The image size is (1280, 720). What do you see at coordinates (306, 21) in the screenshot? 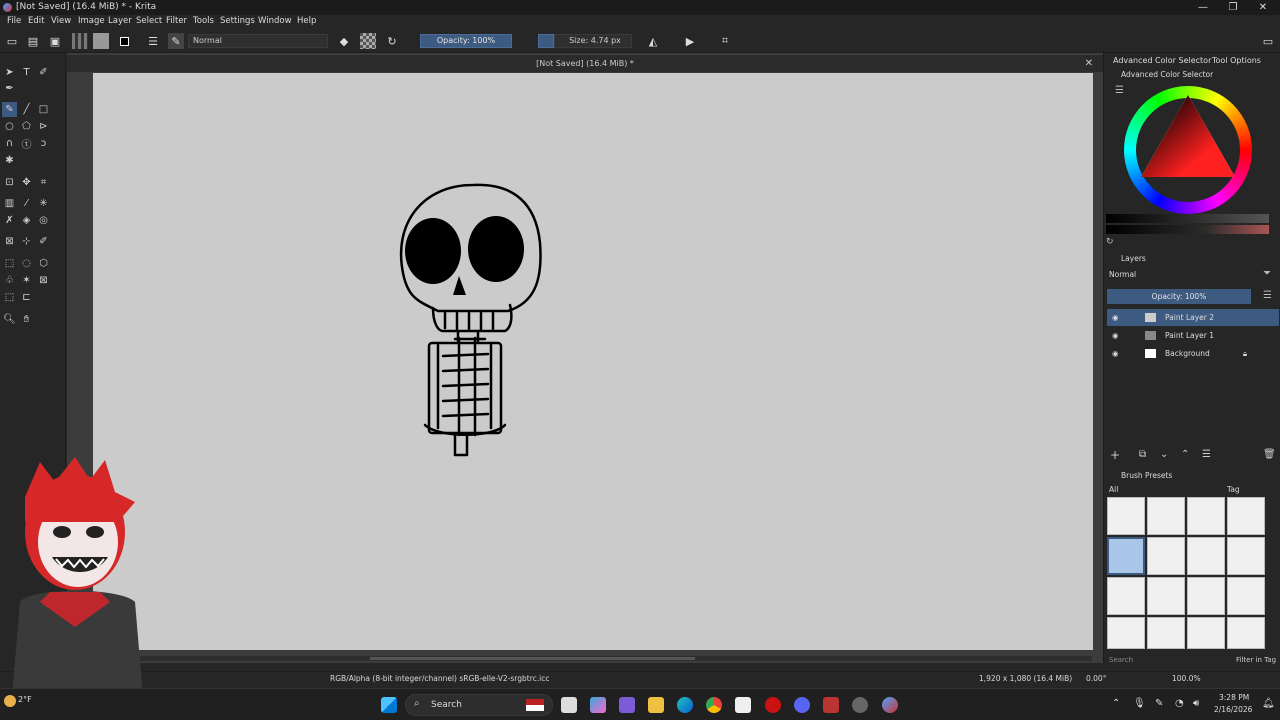
I see `menu-help: Help` at bounding box center [306, 21].